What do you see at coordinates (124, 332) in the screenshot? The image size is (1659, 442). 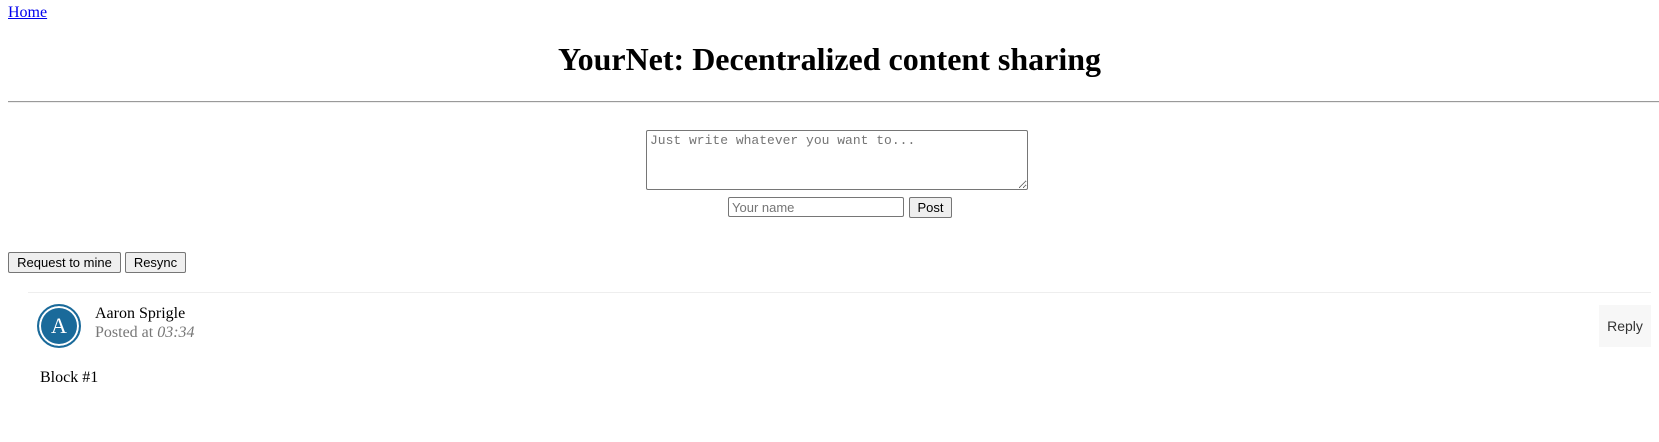 I see `posted-at-label: Posted at` at bounding box center [124, 332].